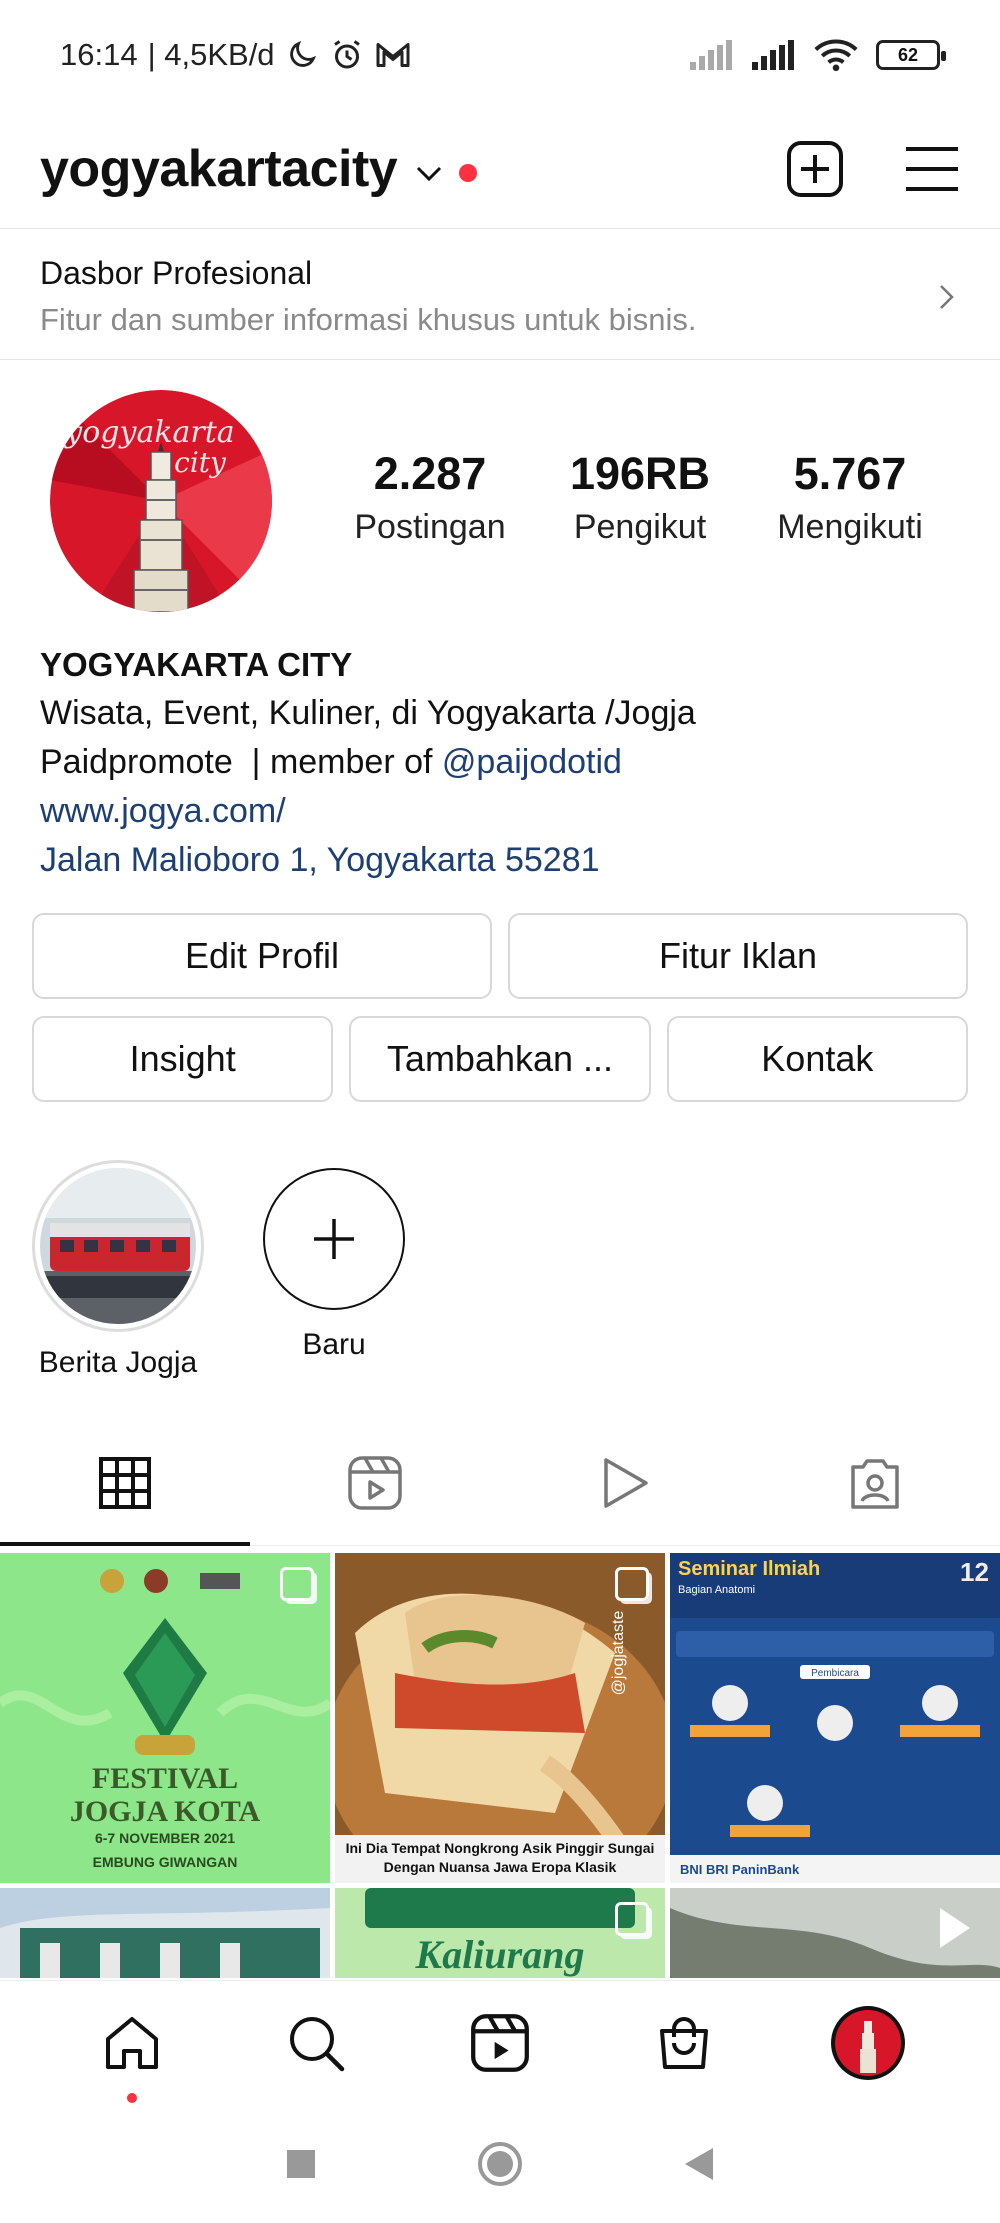 This screenshot has height=2223, width=1000. I want to click on nav-search, so click(316, 2043).